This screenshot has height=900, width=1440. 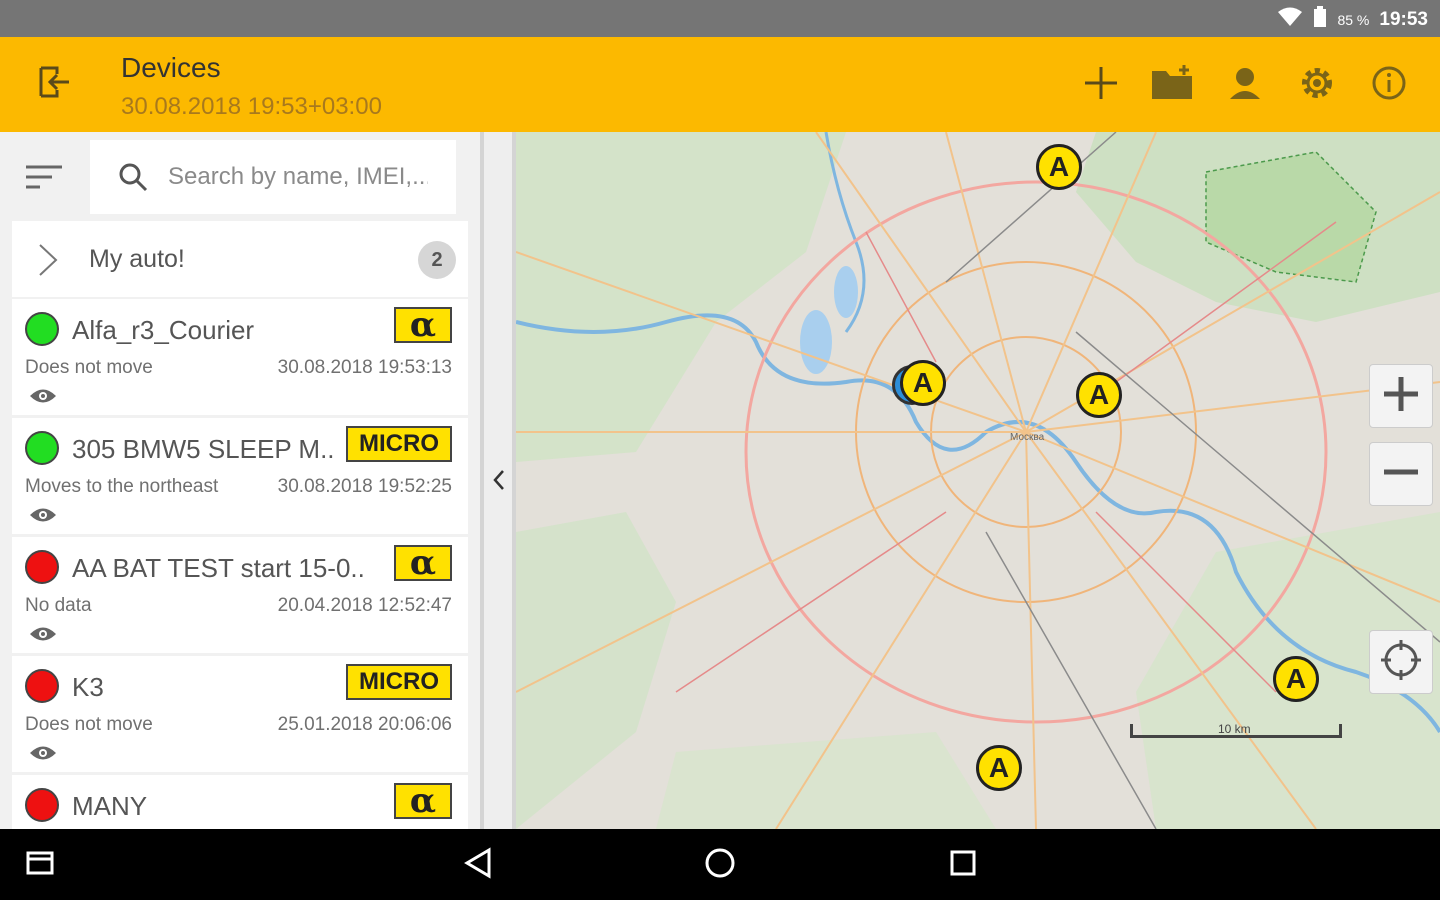 I want to click on device-timestamp: 30.08.2018 19:52:25, so click(x=364, y=486).